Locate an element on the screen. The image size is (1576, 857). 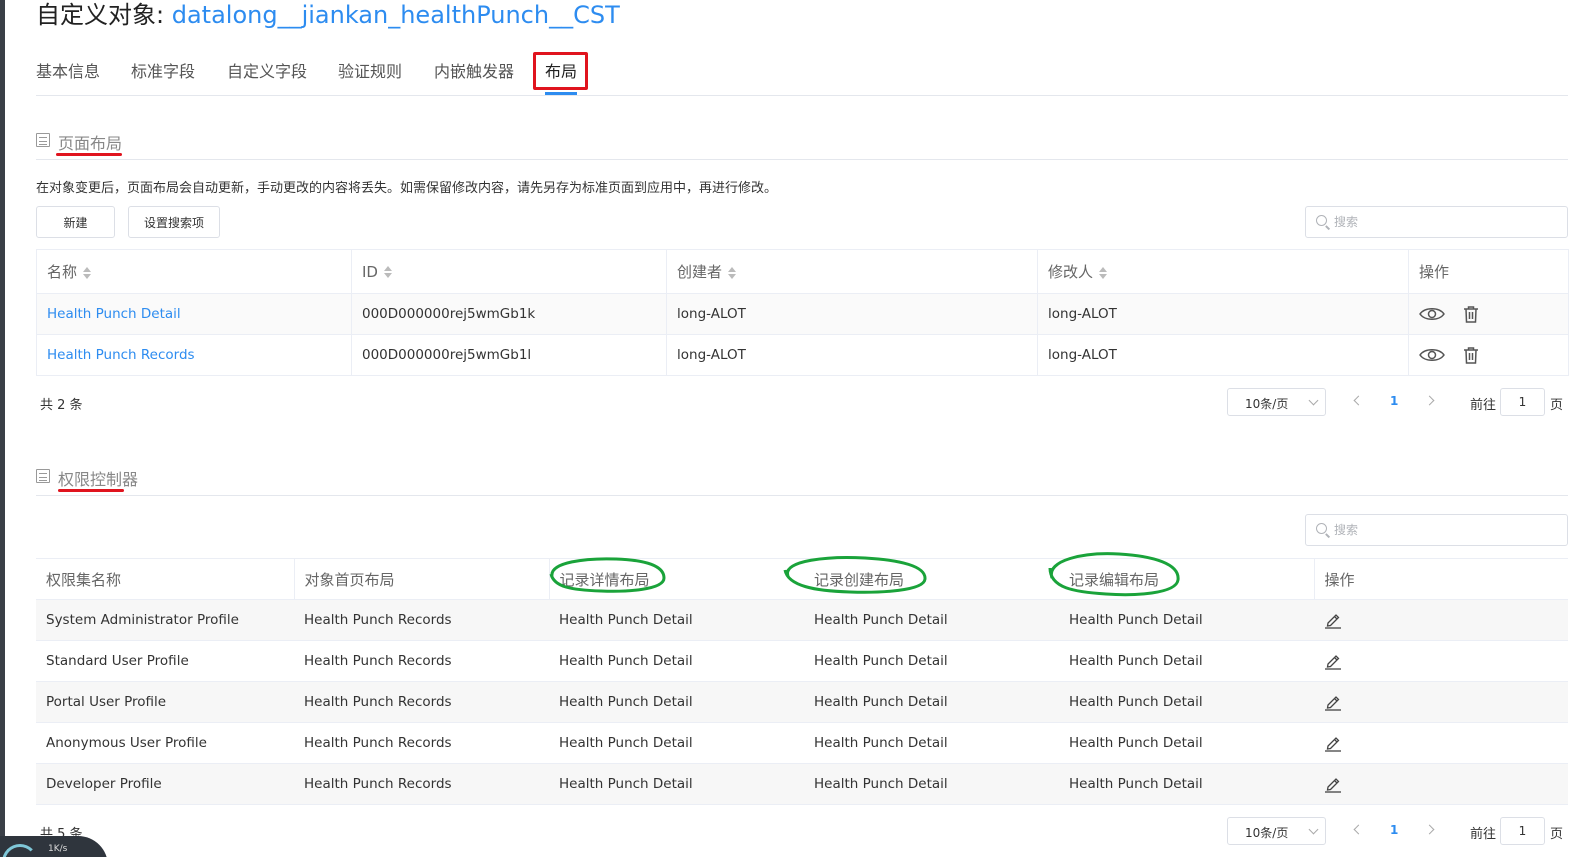
layout-section-title: 页面布局 is located at coordinates (90, 143).